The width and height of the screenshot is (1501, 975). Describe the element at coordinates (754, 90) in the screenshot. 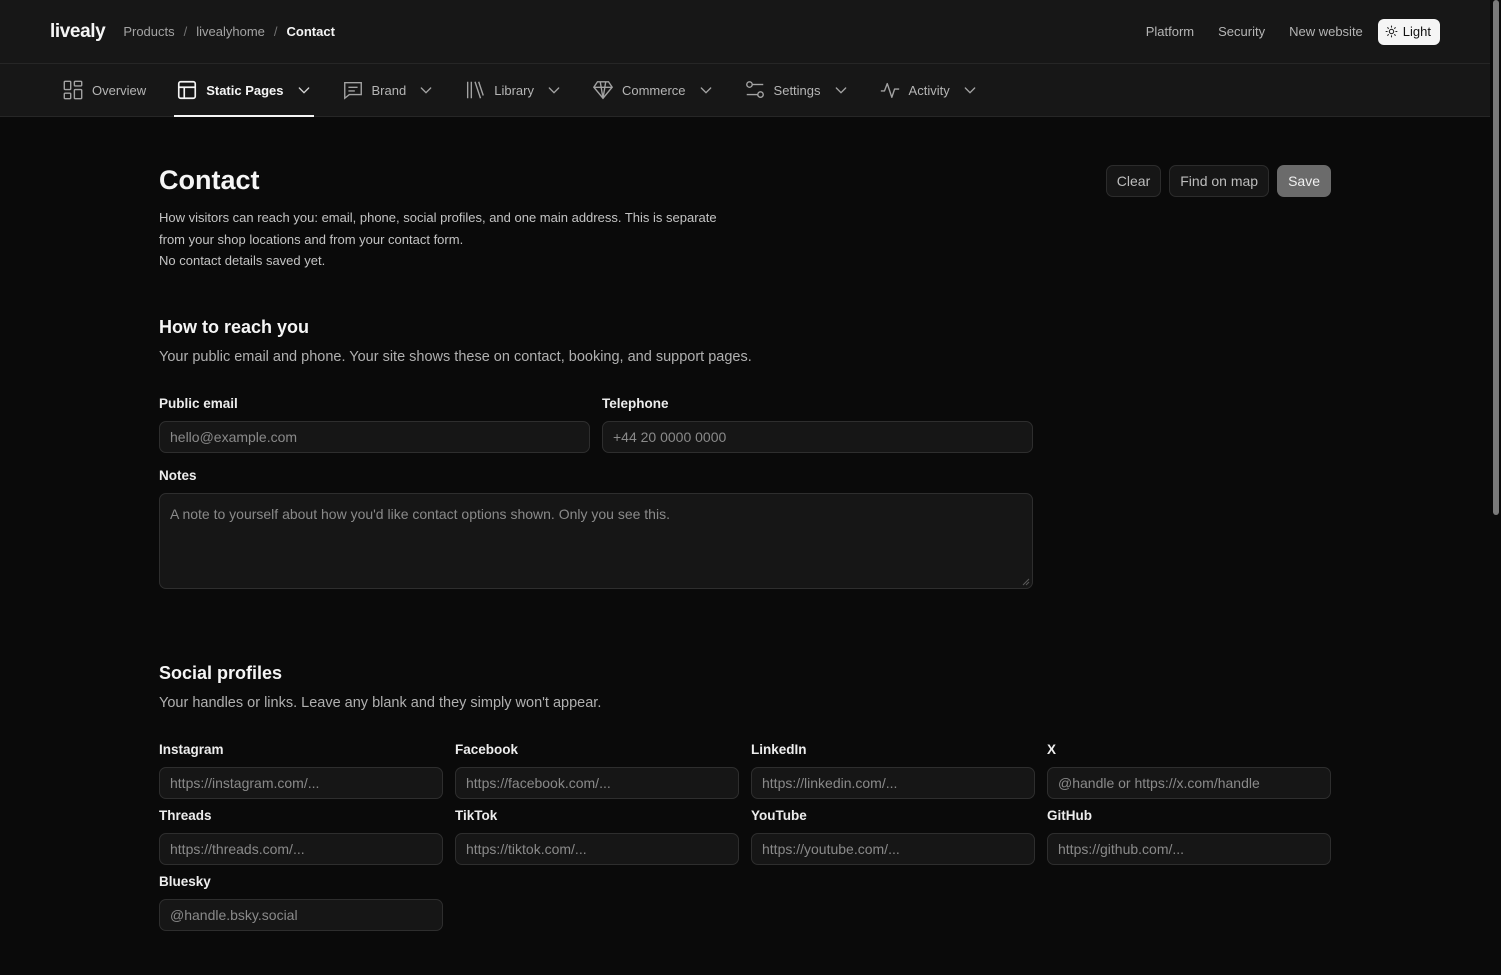

I see `sliders-icon` at that location.